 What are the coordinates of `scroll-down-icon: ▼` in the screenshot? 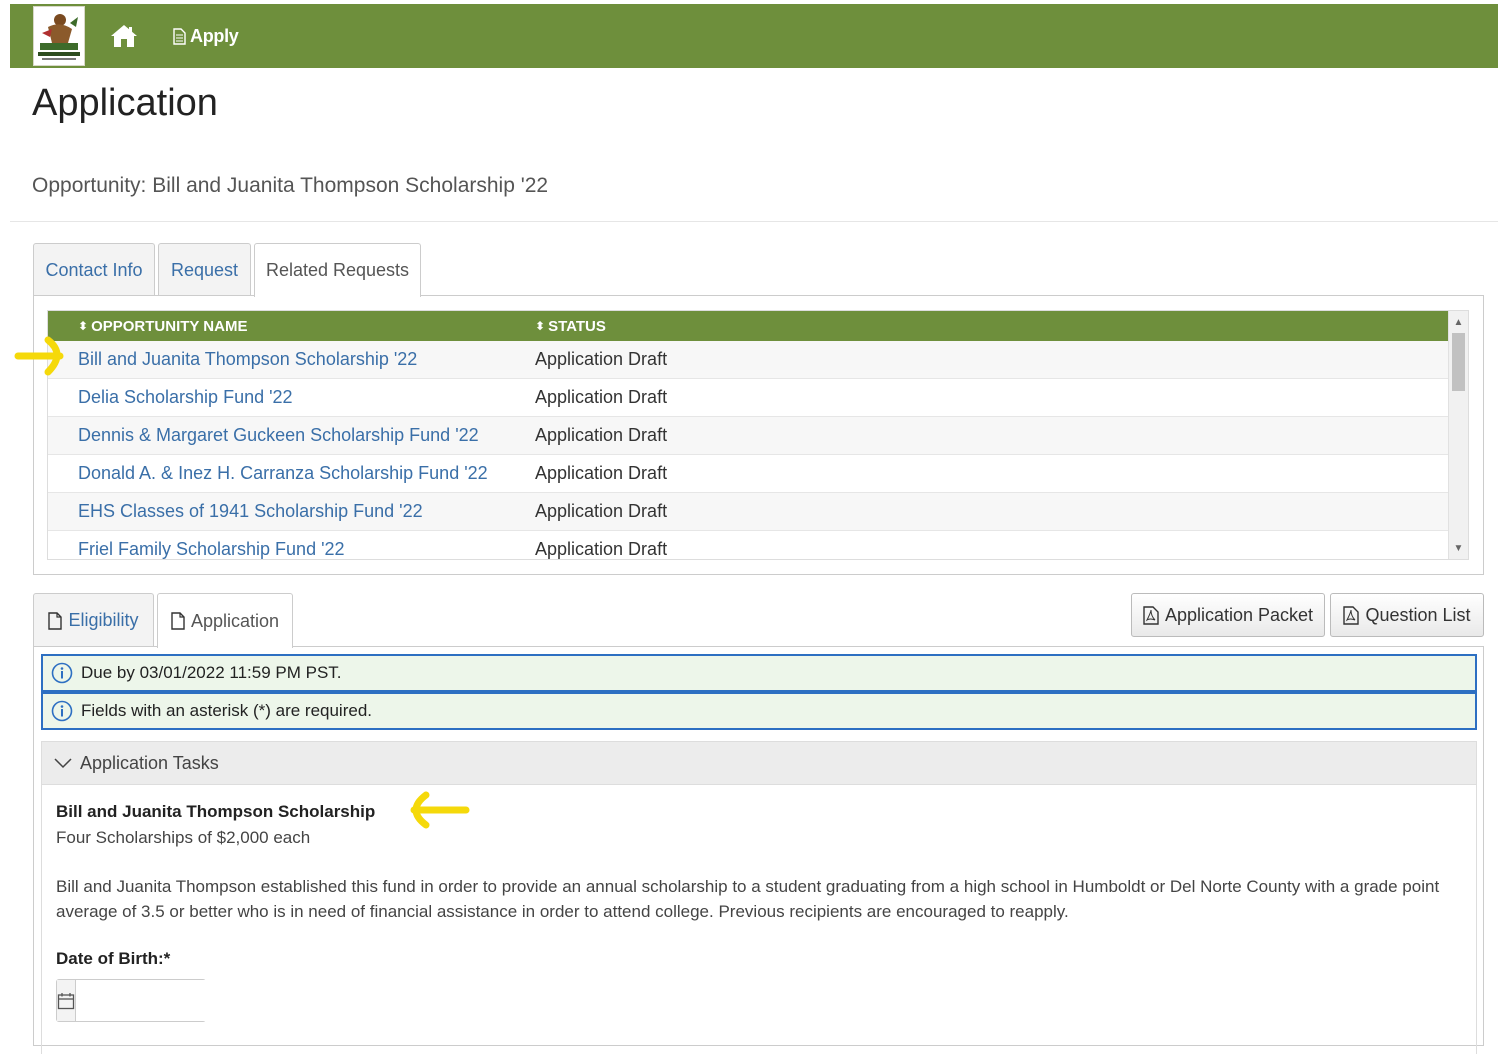 It's located at (1458, 548).